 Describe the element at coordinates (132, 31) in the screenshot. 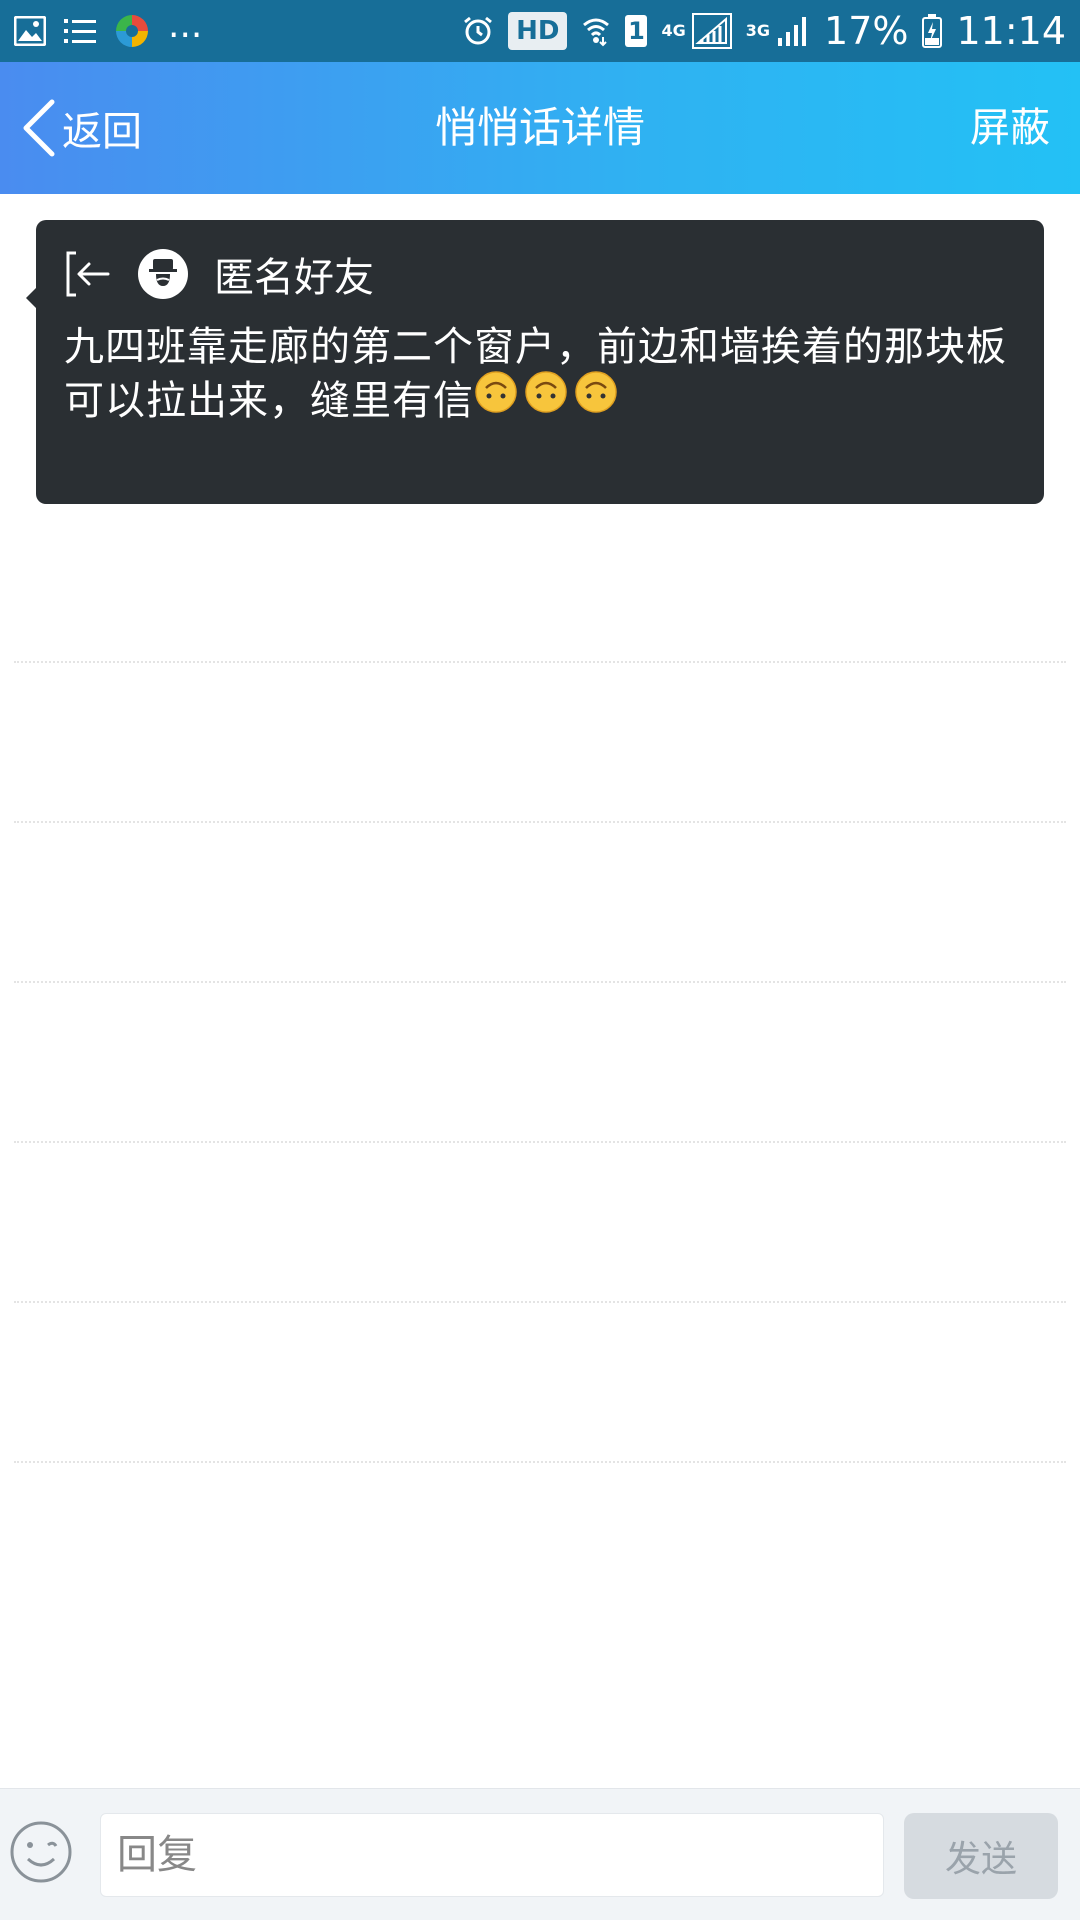

I see `app-icon` at that location.